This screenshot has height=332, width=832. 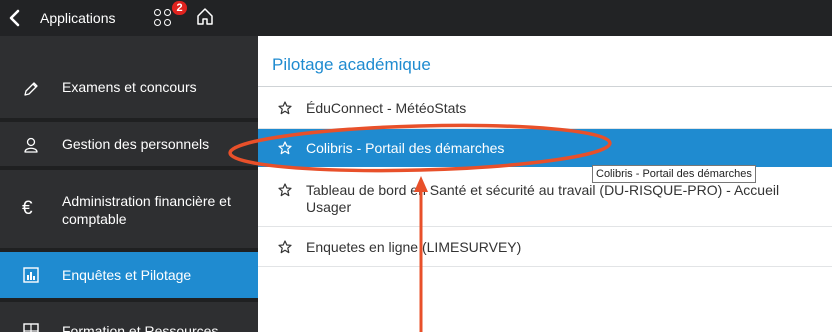 What do you see at coordinates (27, 208) in the screenshot?
I see `euro-icon: €` at bounding box center [27, 208].